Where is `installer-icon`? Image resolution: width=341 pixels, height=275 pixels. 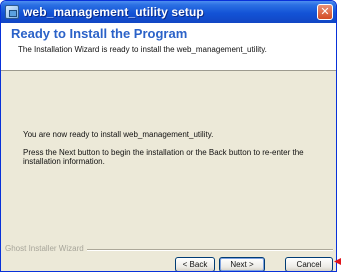 installer-icon is located at coordinates (12, 12).